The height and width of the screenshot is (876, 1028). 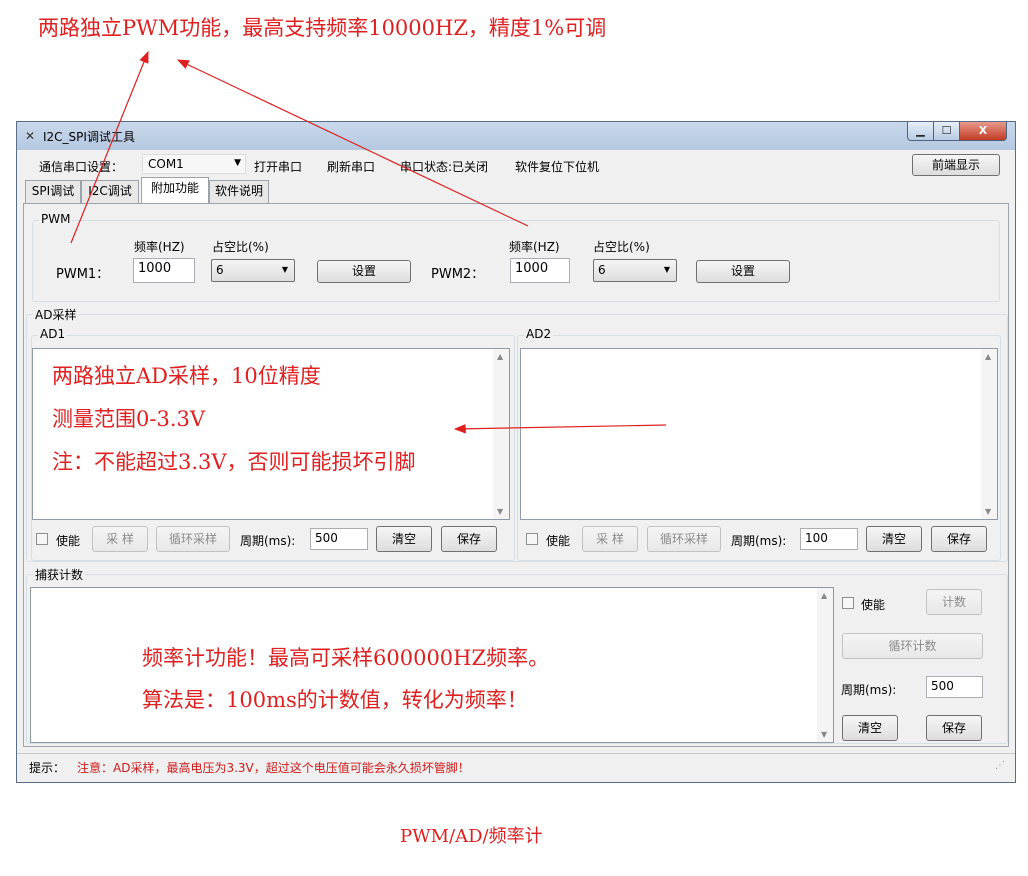 What do you see at coordinates (560, 428) in the screenshot?
I see `ad-arrow` at bounding box center [560, 428].